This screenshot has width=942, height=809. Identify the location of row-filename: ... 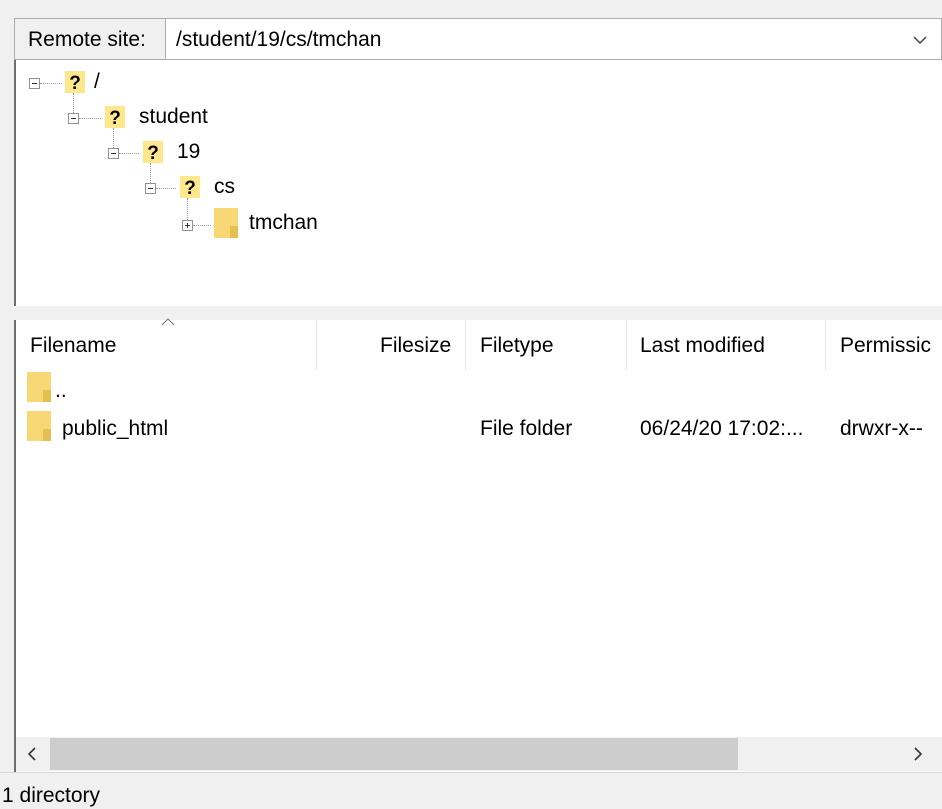
(61, 390).